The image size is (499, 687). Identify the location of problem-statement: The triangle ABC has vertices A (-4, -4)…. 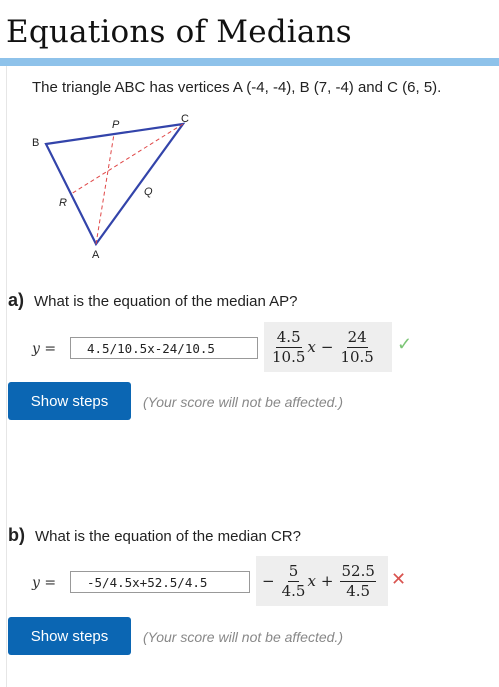
(237, 87).